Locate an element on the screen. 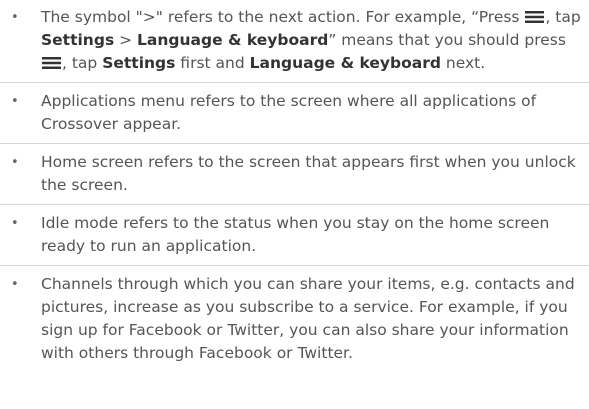  text-segment: > is located at coordinates (126, 40).